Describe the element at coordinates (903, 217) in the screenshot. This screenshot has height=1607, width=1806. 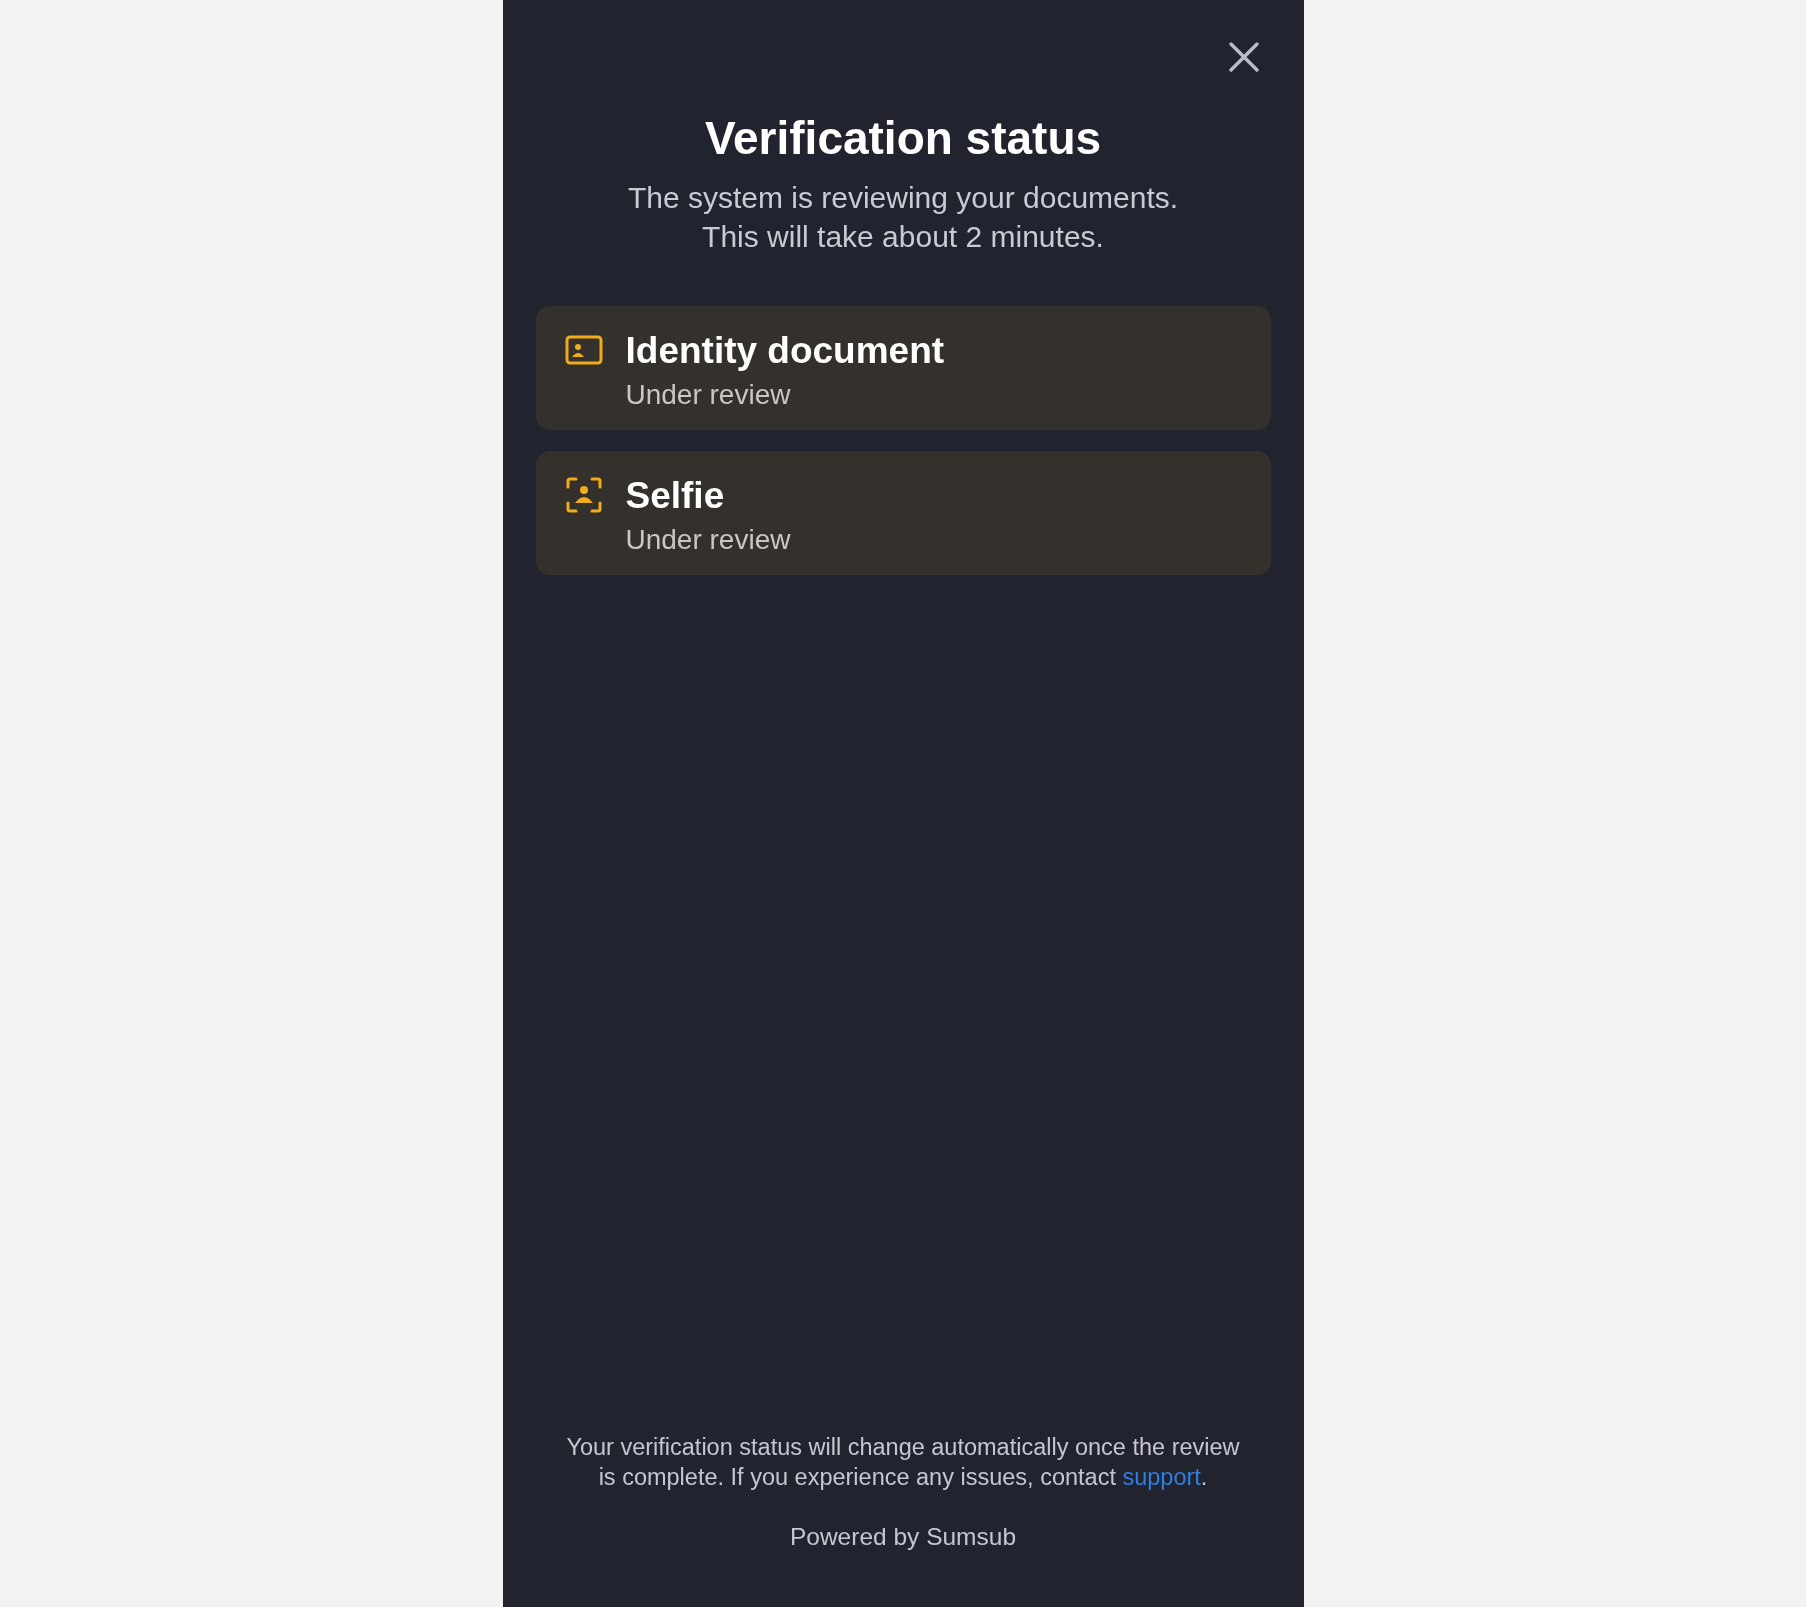
I see `subtitle-text: The system is reviewing your documents. This will take about 2 minutes.` at that location.